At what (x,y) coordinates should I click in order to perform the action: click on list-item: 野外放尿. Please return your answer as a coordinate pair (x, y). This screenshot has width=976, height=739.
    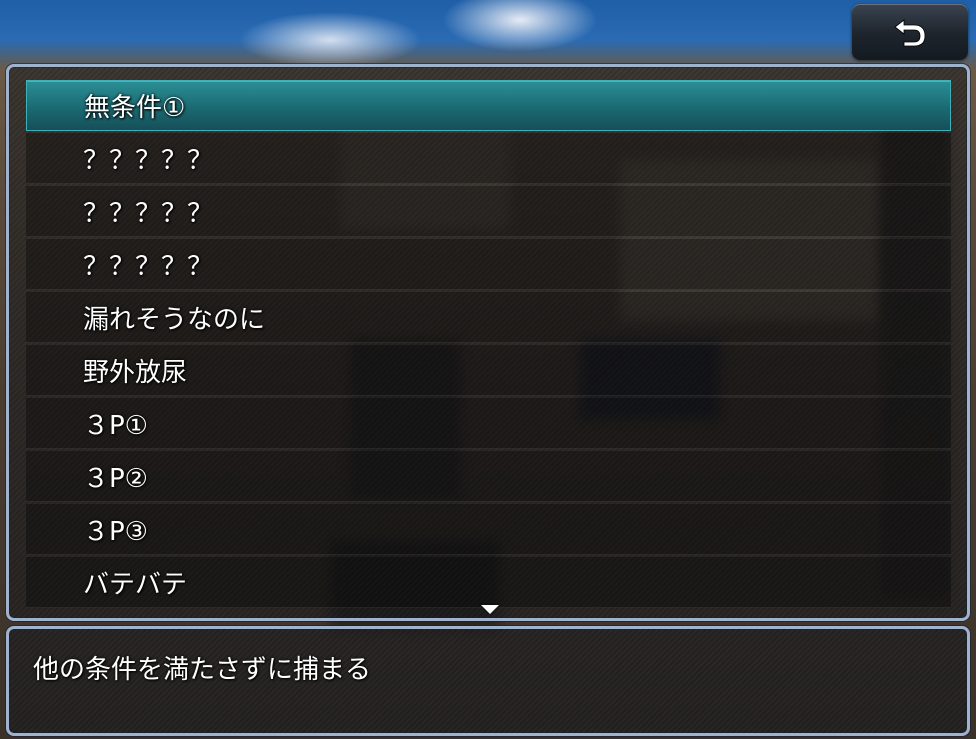
    Looking at the image, I should click on (488, 370).